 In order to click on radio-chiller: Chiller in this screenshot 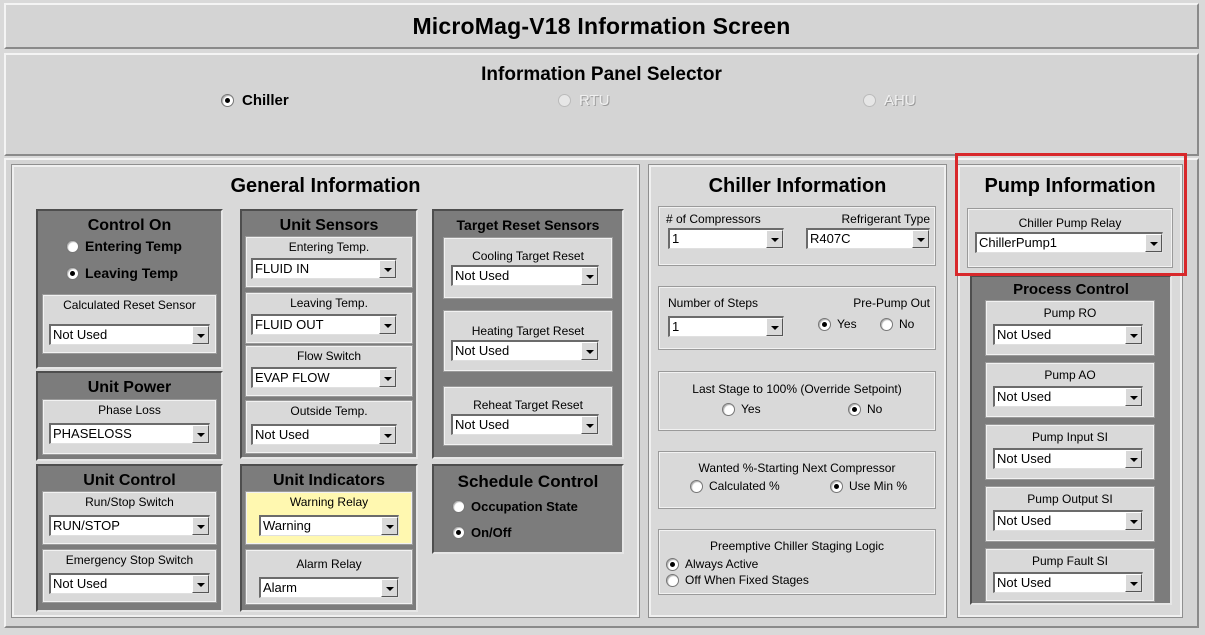, I will do `click(255, 100)`.